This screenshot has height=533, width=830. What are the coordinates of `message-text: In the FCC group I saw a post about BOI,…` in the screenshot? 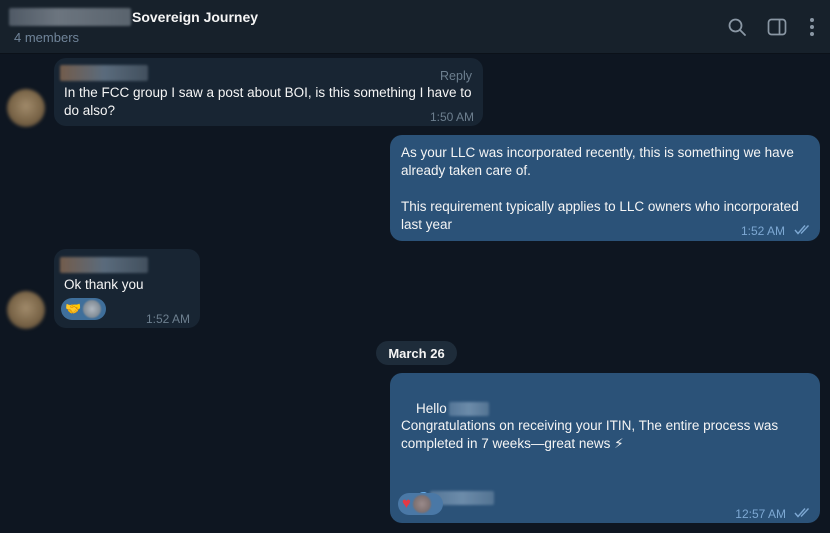 It's located at (270, 101).